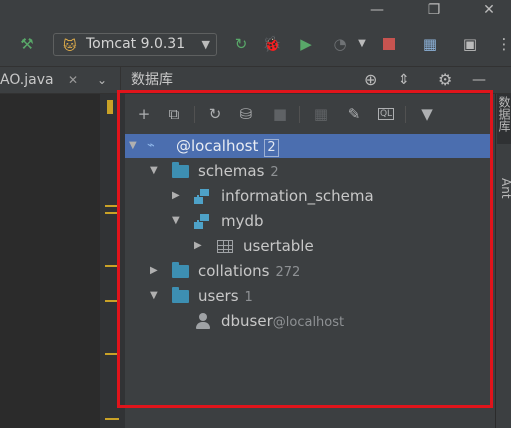  Describe the element at coordinates (502, 44) in the screenshot. I see `overflow-icon: ⋮` at that location.